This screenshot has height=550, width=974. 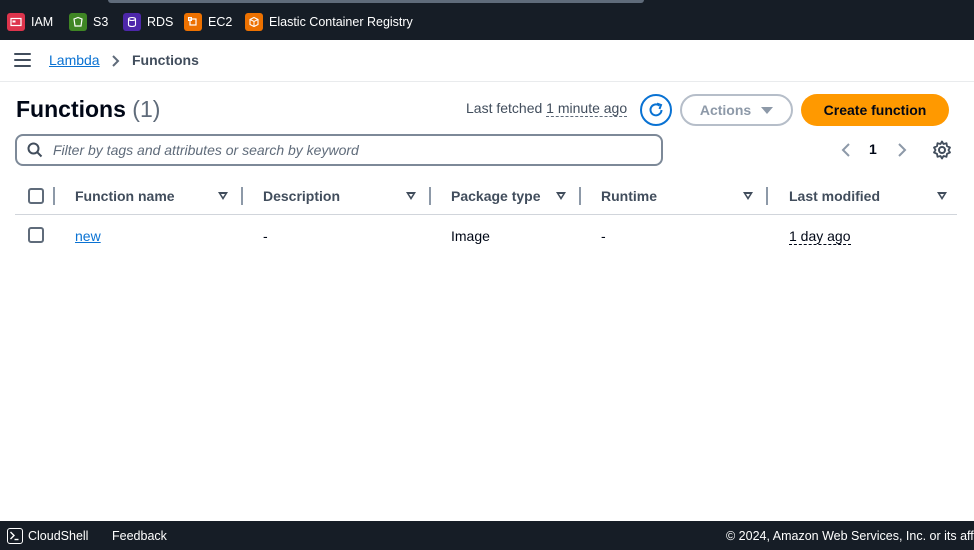 What do you see at coordinates (603, 236) in the screenshot?
I see `function-runtime: -` at bounding box center [603, 236].